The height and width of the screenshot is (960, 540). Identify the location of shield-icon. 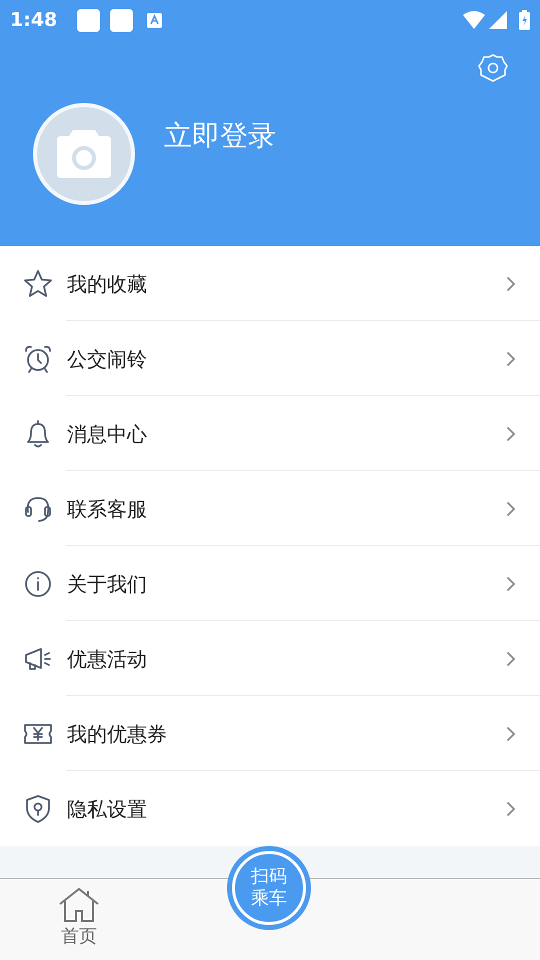
(38, 809).